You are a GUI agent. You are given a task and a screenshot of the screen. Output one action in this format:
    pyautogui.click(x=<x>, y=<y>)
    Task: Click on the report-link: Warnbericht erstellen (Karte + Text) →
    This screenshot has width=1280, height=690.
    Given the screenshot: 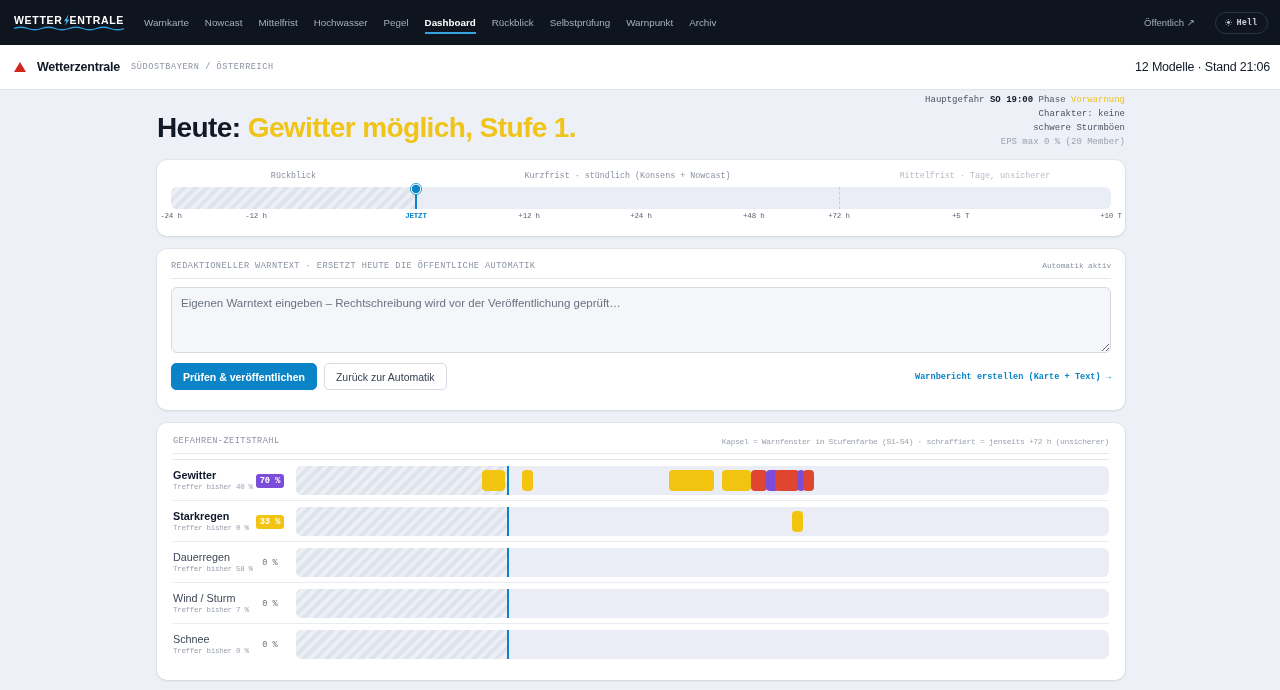 What is the action you would take?
    pyautogui.click(x=1013, y=376)
    